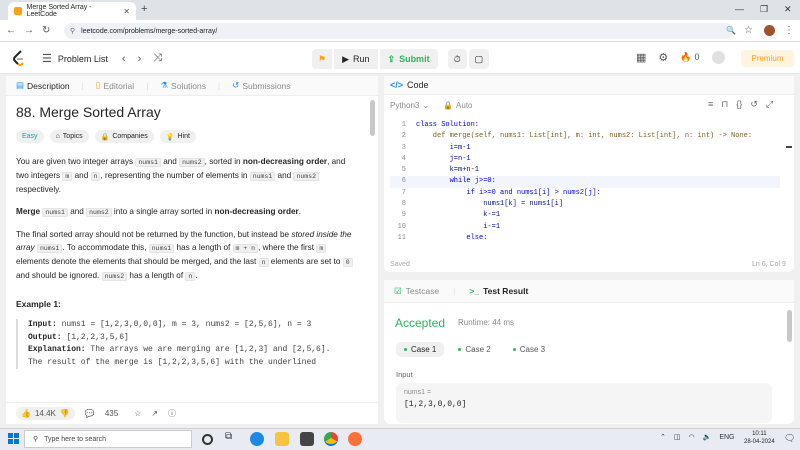  Describe the element at coordinates (514, 349) in the screenshot. I see `pass-dot-icon` at that location.